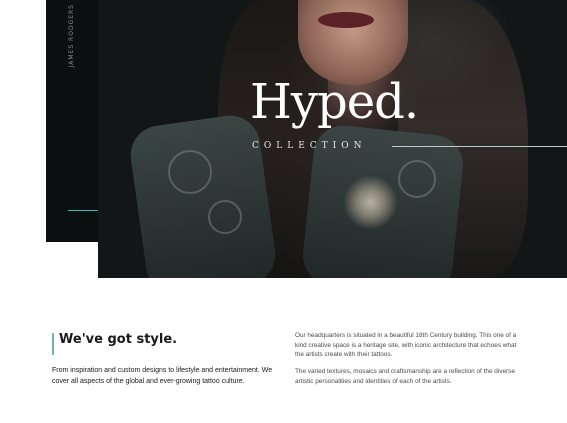 This screenshot has width=567, height=423. I want to click on subtitle-divider, so click(479, 146).